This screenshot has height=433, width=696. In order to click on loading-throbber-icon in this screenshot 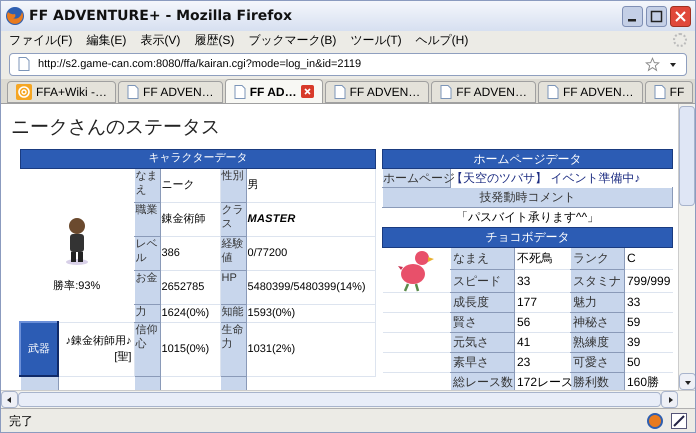, I will do `click(680, 40)`.